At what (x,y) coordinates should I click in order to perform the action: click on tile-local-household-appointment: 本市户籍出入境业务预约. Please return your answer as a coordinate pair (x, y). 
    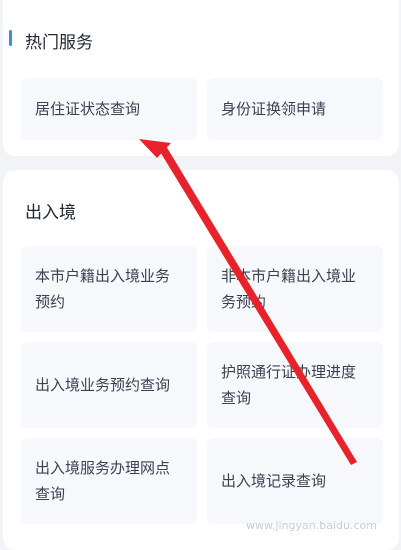
    Looking at the image, I should click on (109, 289).